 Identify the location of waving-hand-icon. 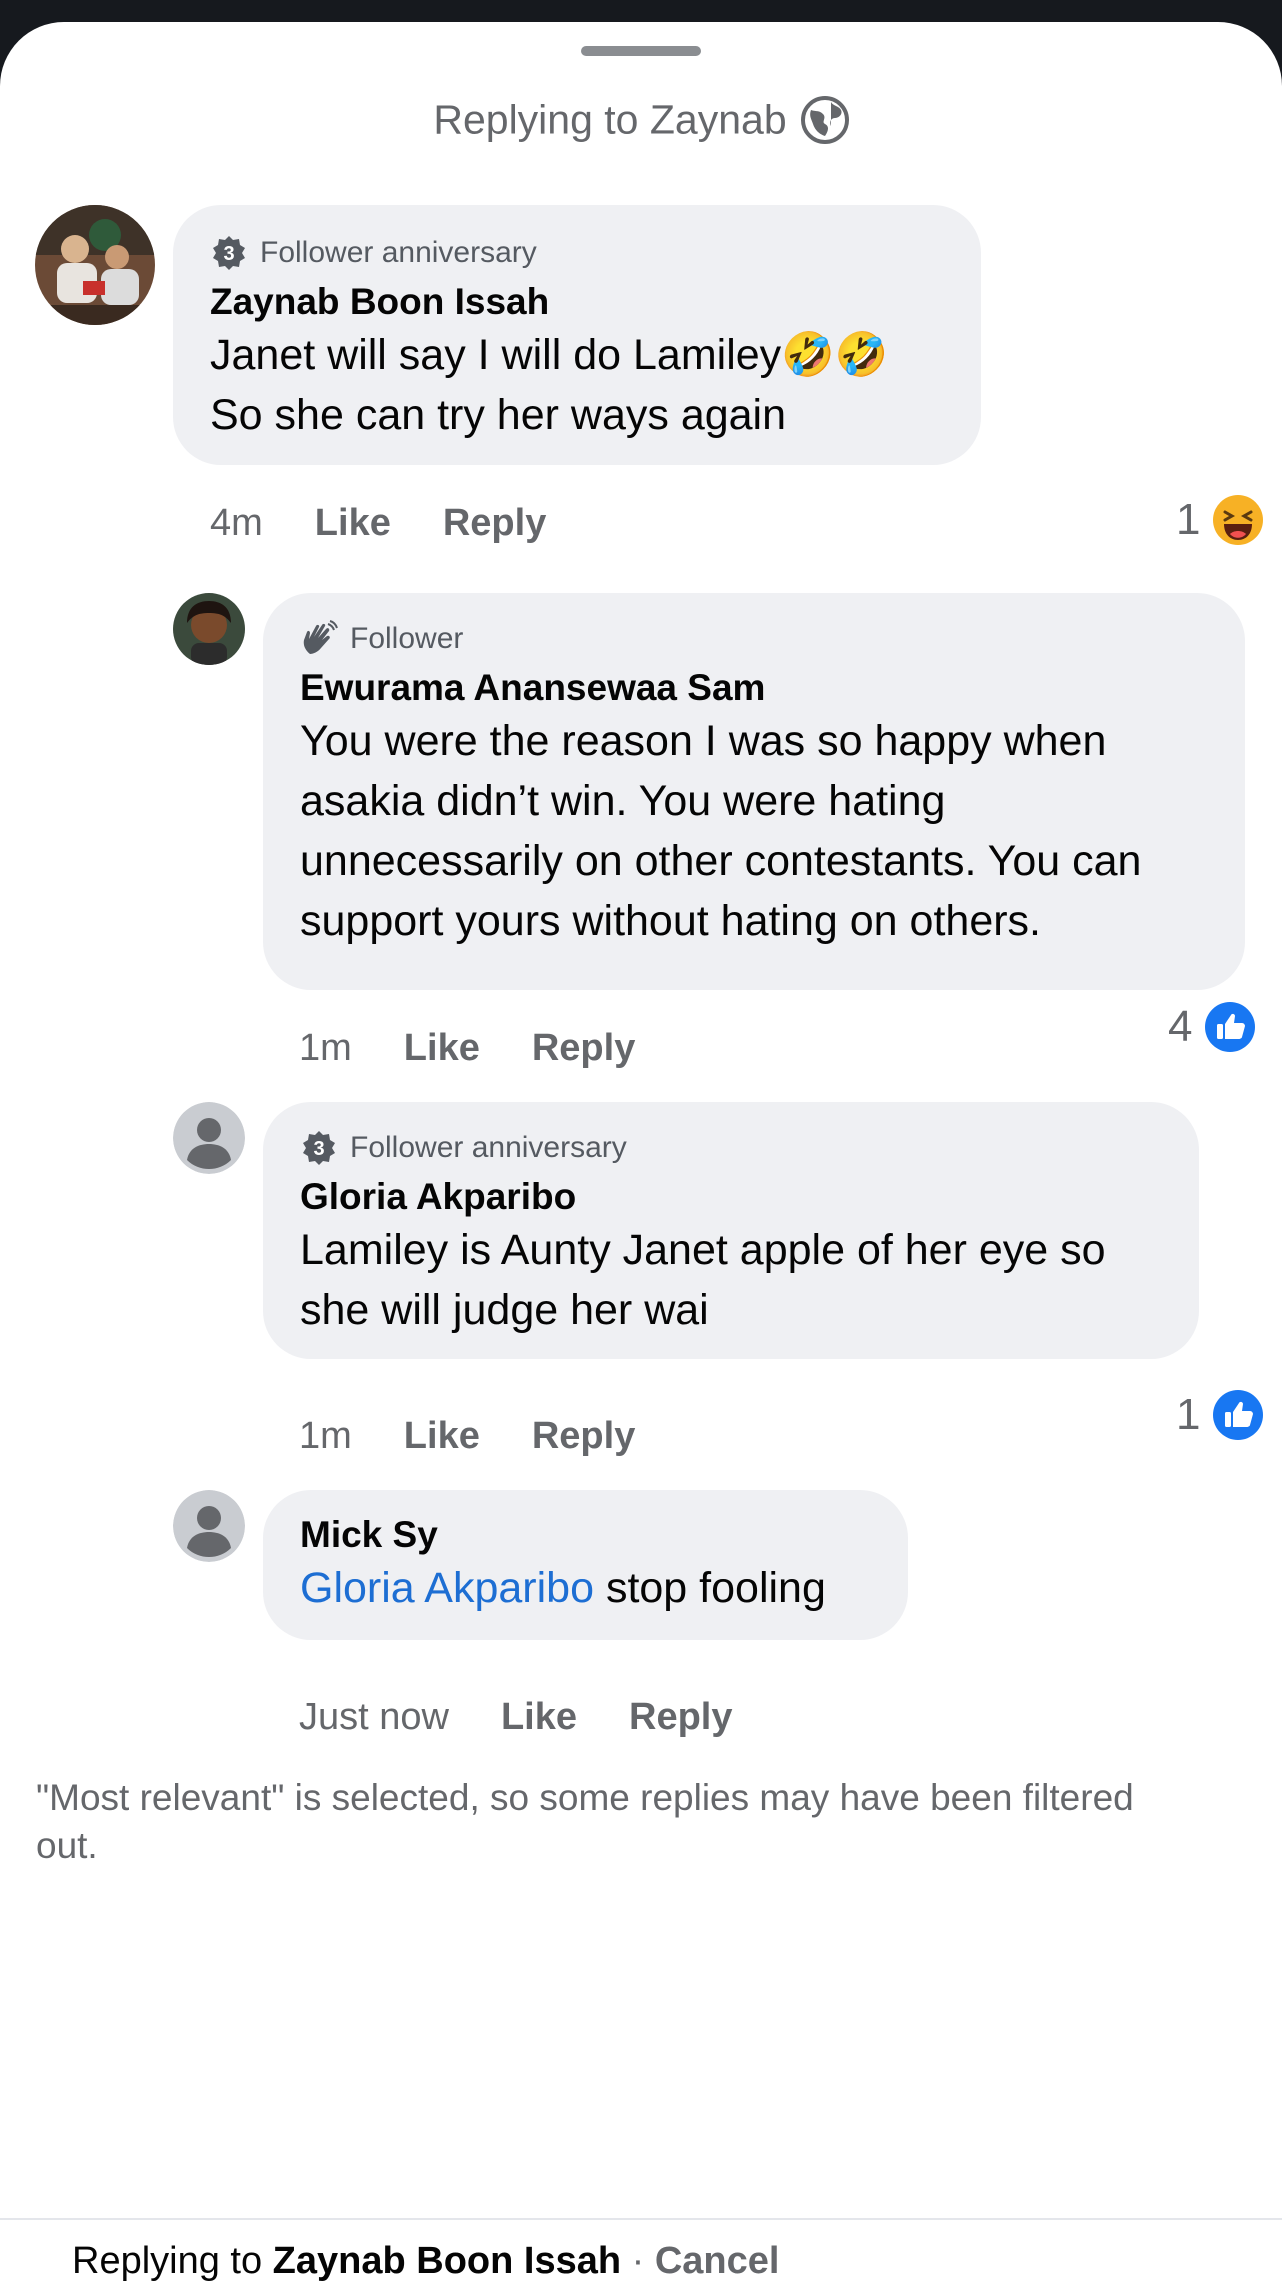
(320, 637).